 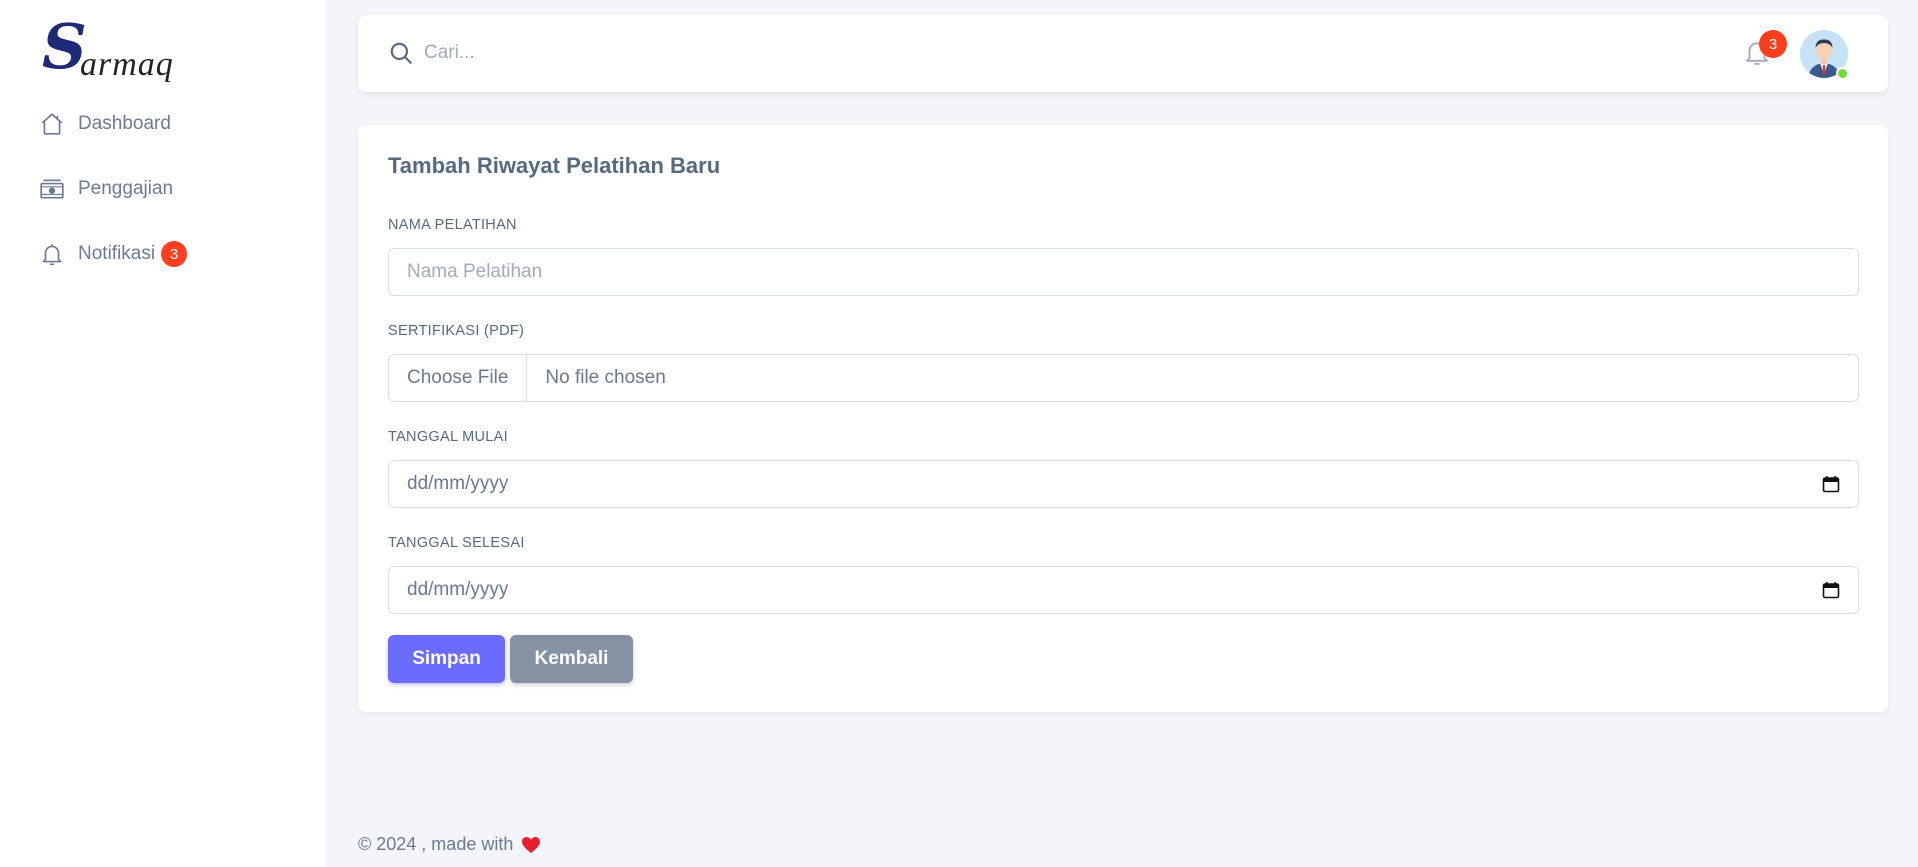 I want to click on choose-file-button: Choose File, so click(x=458, y=378).